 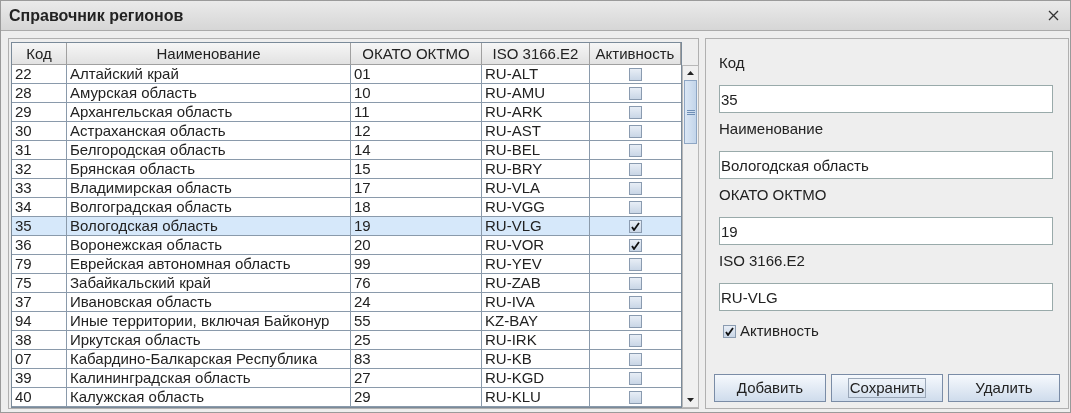 I want to click on table-row: 75 Забайкальский край 76 RU-ZAB, so click(x=346, y=283).